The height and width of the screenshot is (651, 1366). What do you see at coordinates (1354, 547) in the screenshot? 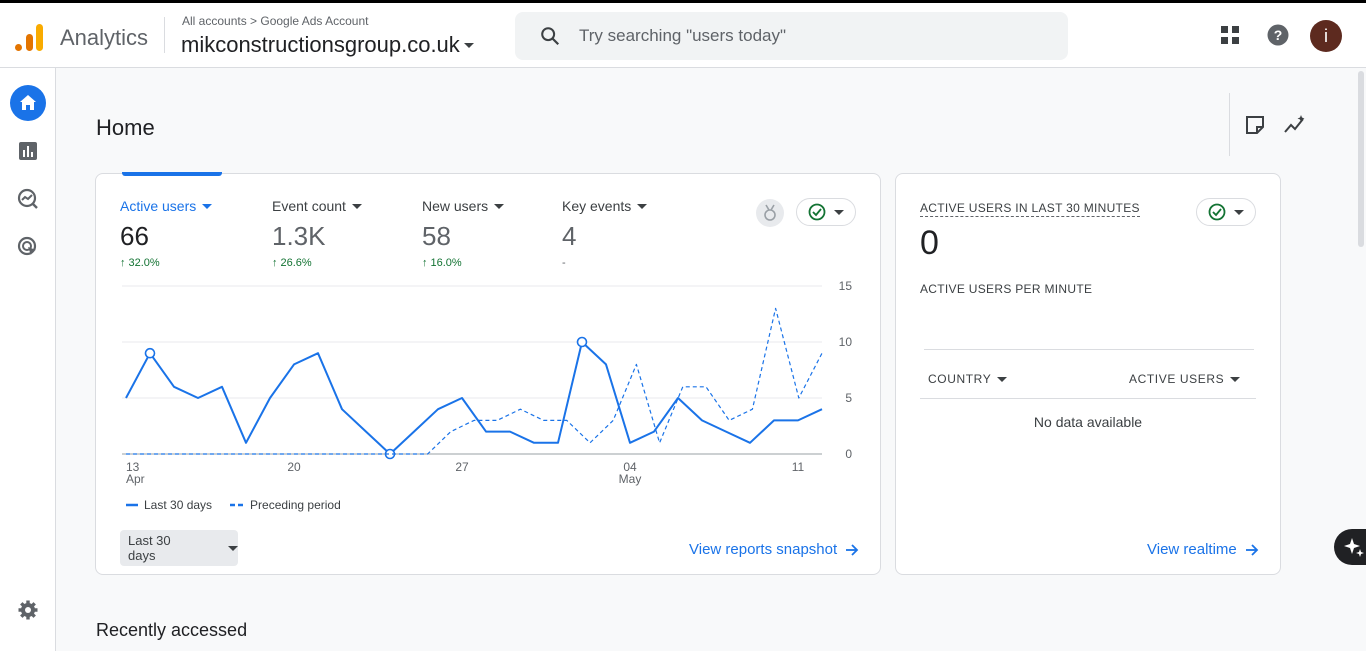
I see `sparkle-icon` at bounding box center [1354, 547].